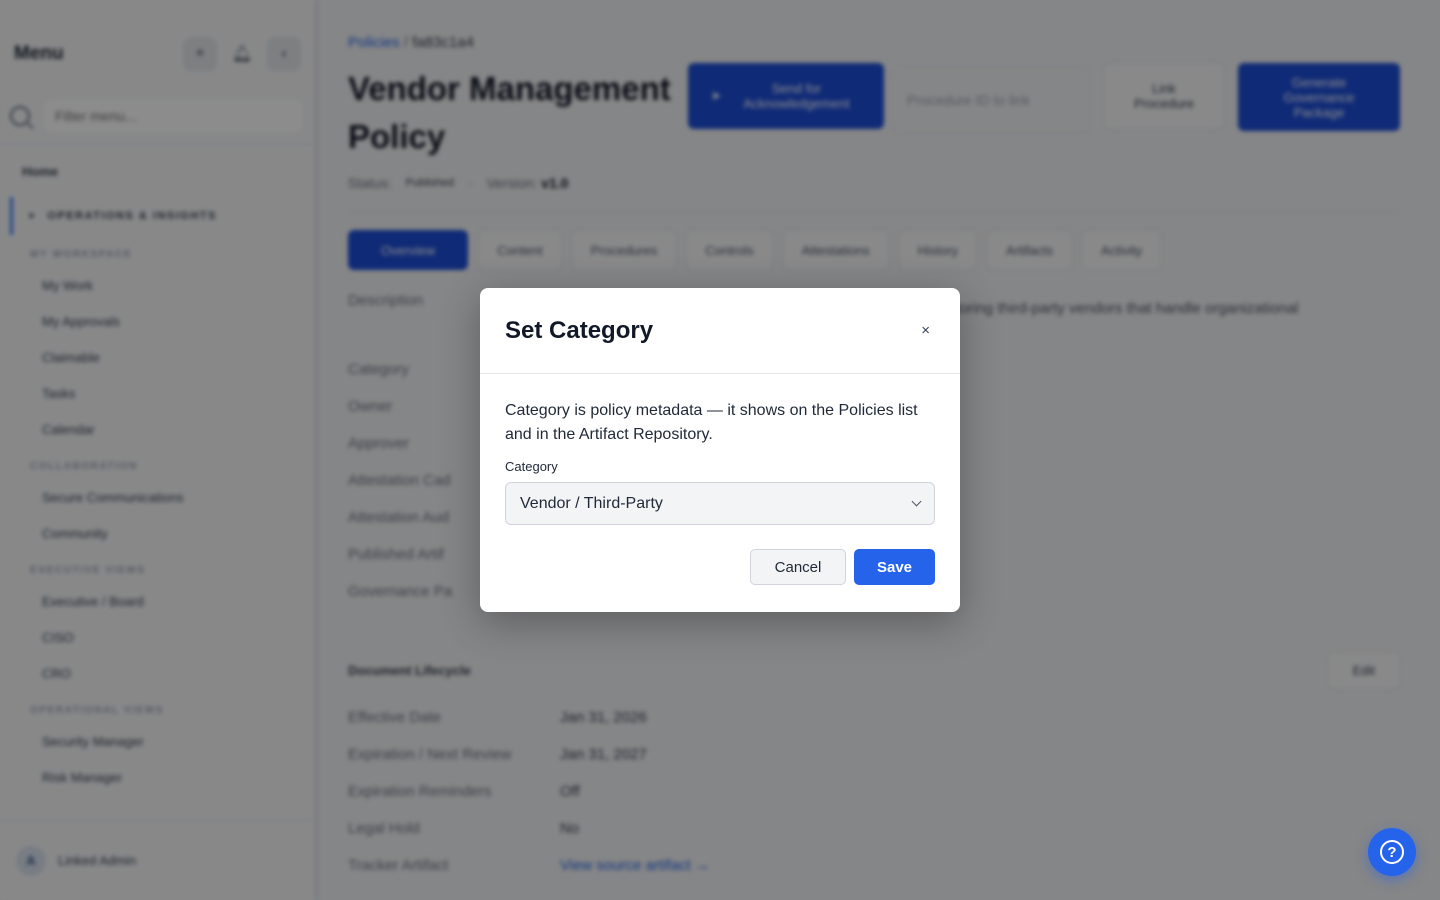 The image size is (1440, 900). I want to click on question-mark-icon: ?, so click(1392, 852).